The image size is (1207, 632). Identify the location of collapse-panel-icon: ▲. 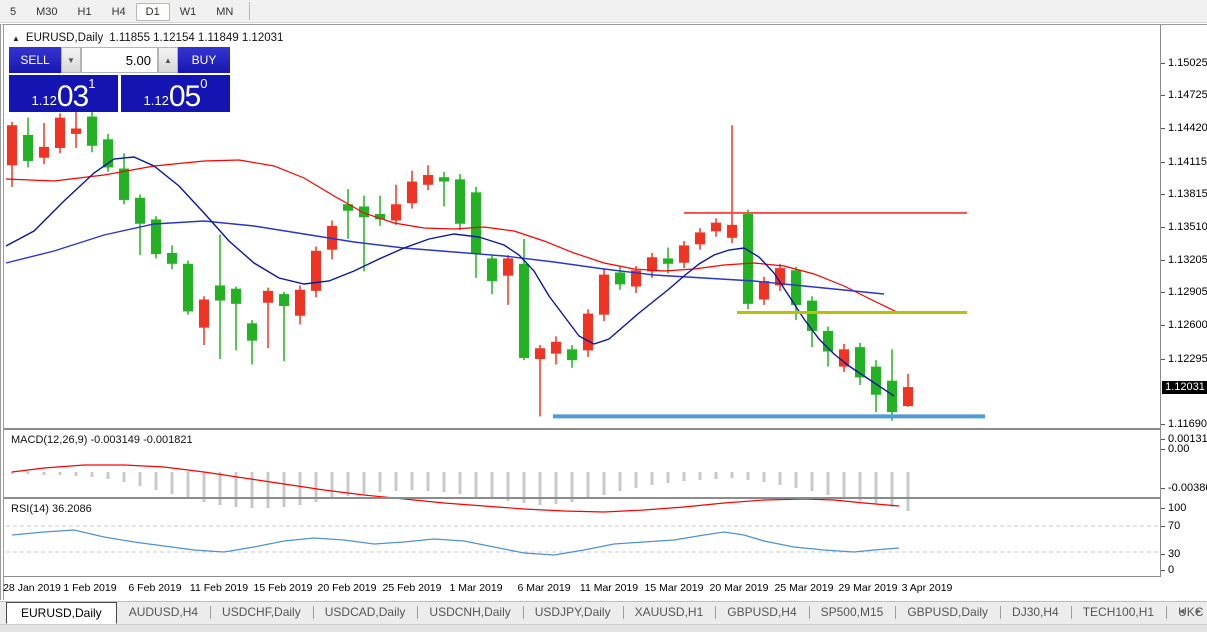
(16, 38).